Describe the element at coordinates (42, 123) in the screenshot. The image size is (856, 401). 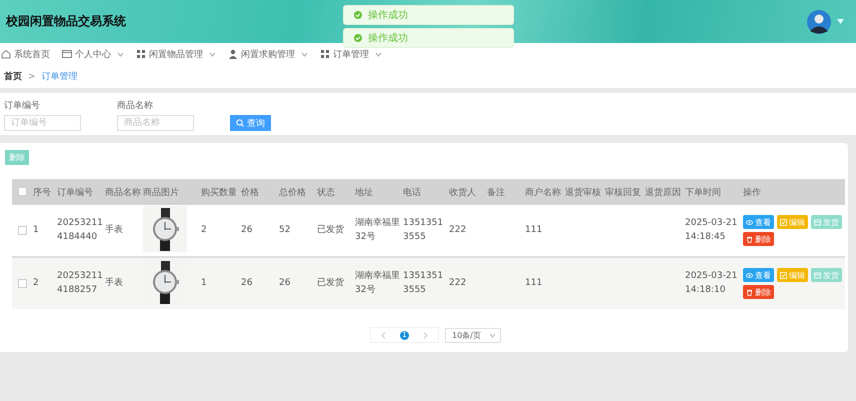
I see `search-field: 订单编号` at that location.